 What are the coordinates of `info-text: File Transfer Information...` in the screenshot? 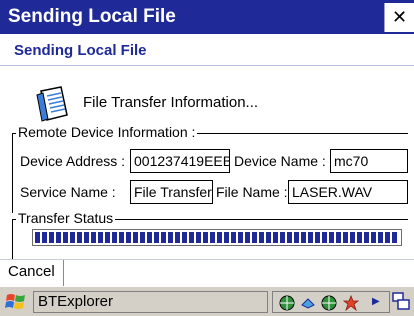 It's located at (171, 102).